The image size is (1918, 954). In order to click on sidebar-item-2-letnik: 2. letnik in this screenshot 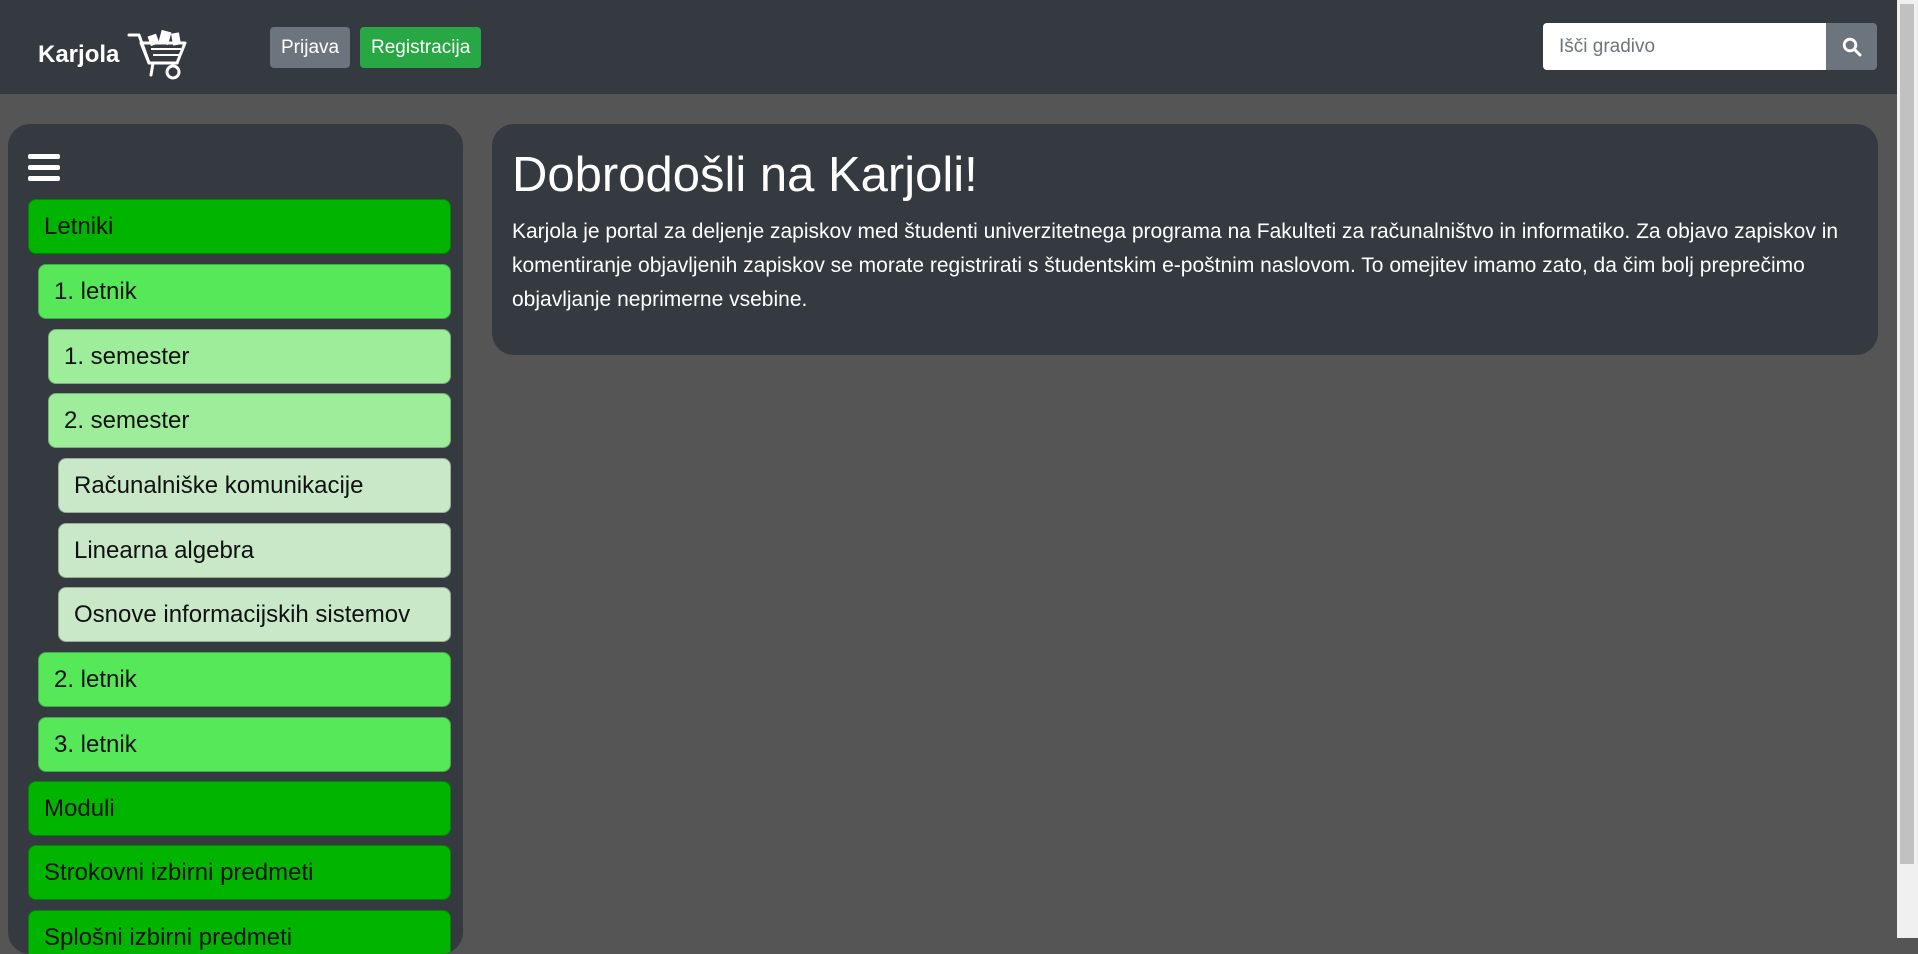, I will do `click(244, 679)`.